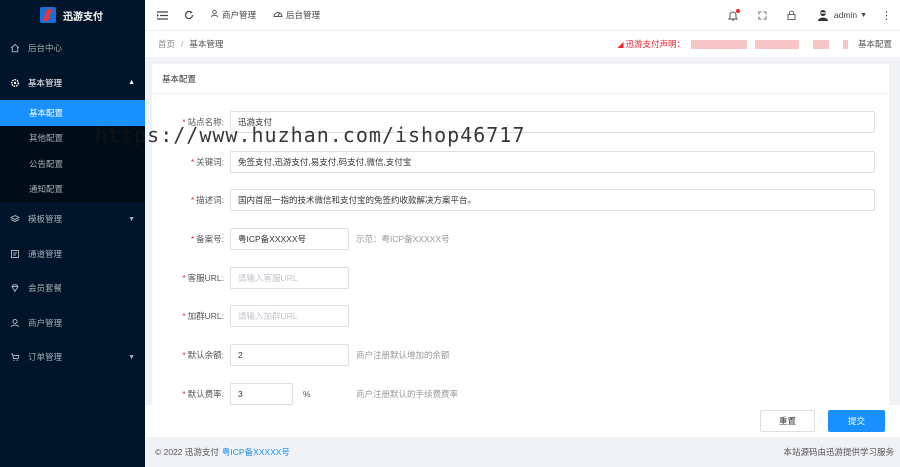  Describe the element at coordinates (407, 394) in the screenshot. I see `default-rate-hint: 商户注册默认的手续费费率` at that location.